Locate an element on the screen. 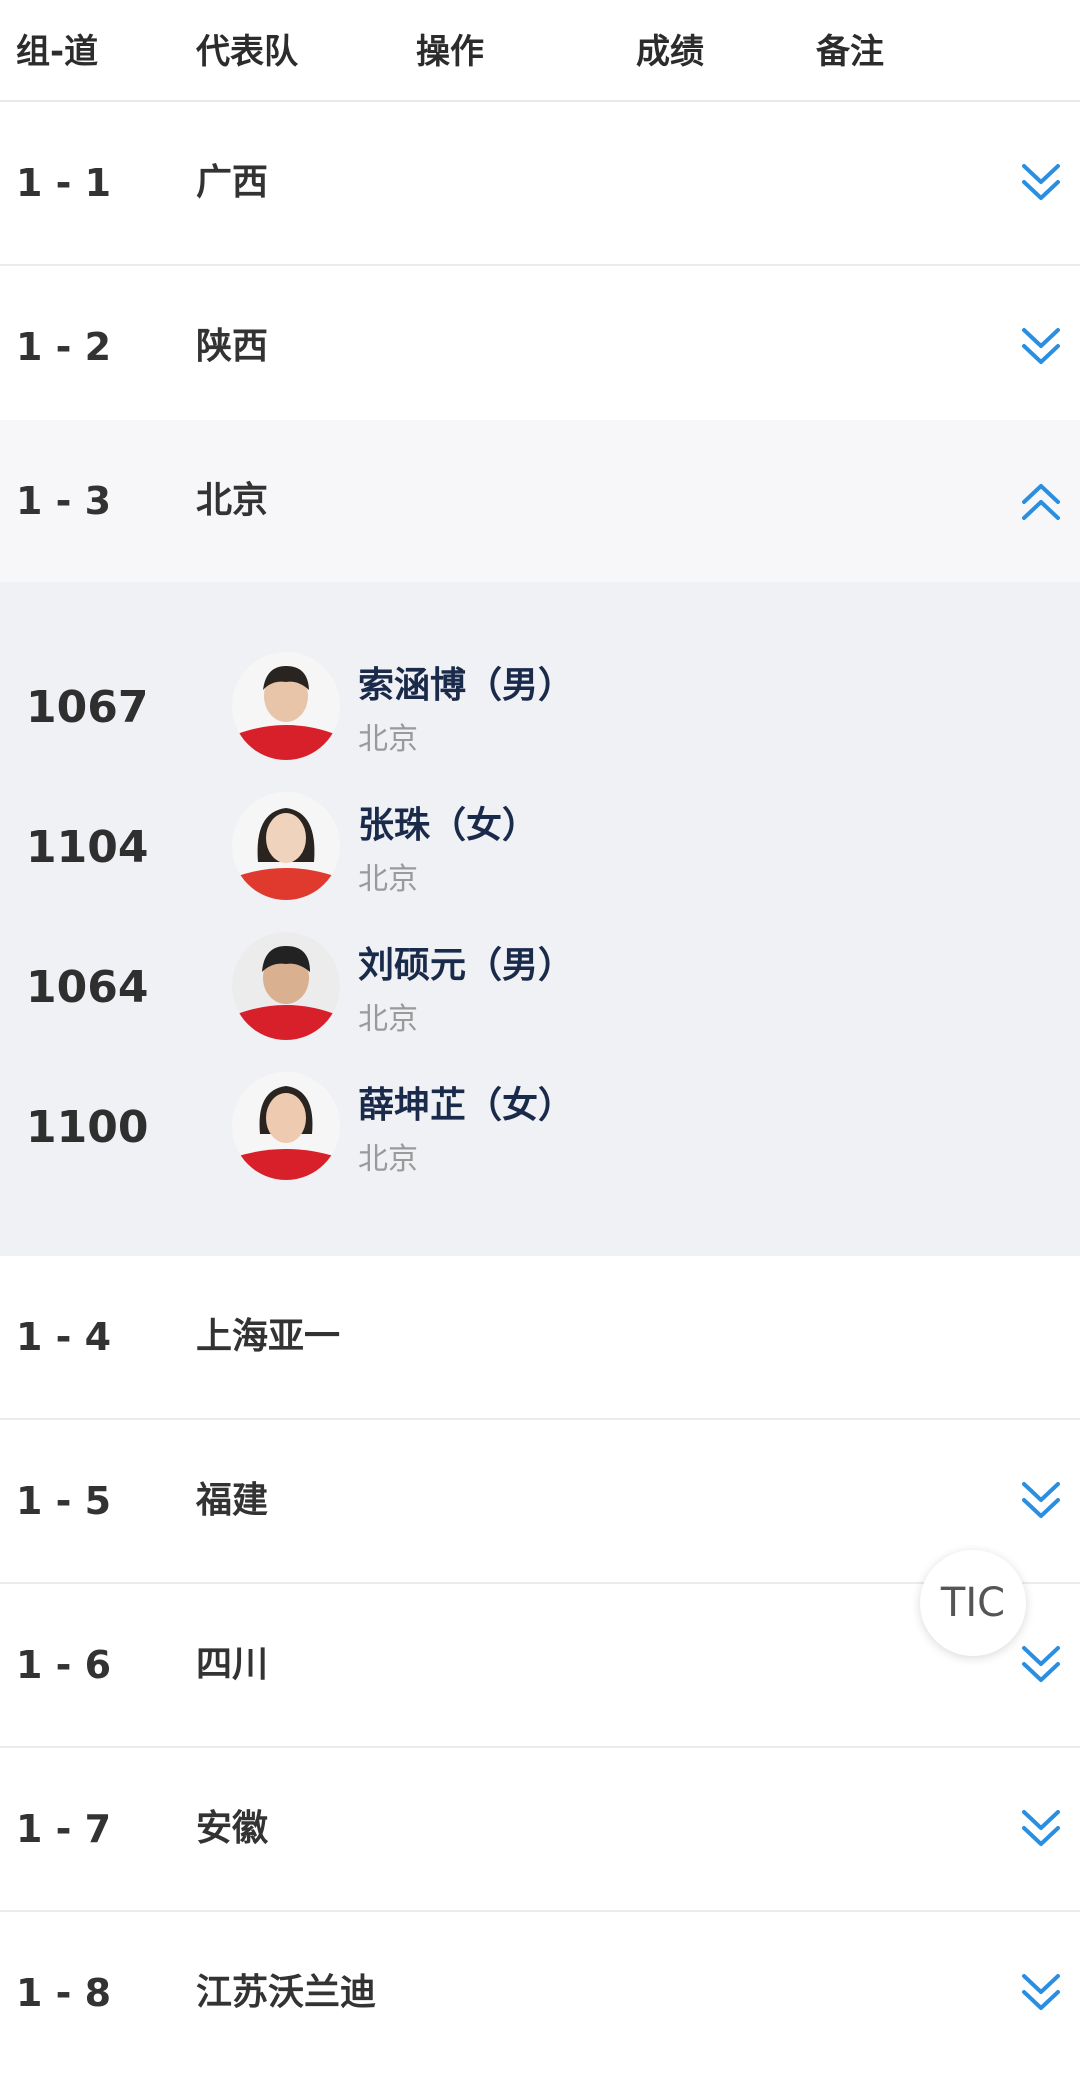 The image size is (1080, 2074). bib-number: 1067 is located at coordinates (87, 707).